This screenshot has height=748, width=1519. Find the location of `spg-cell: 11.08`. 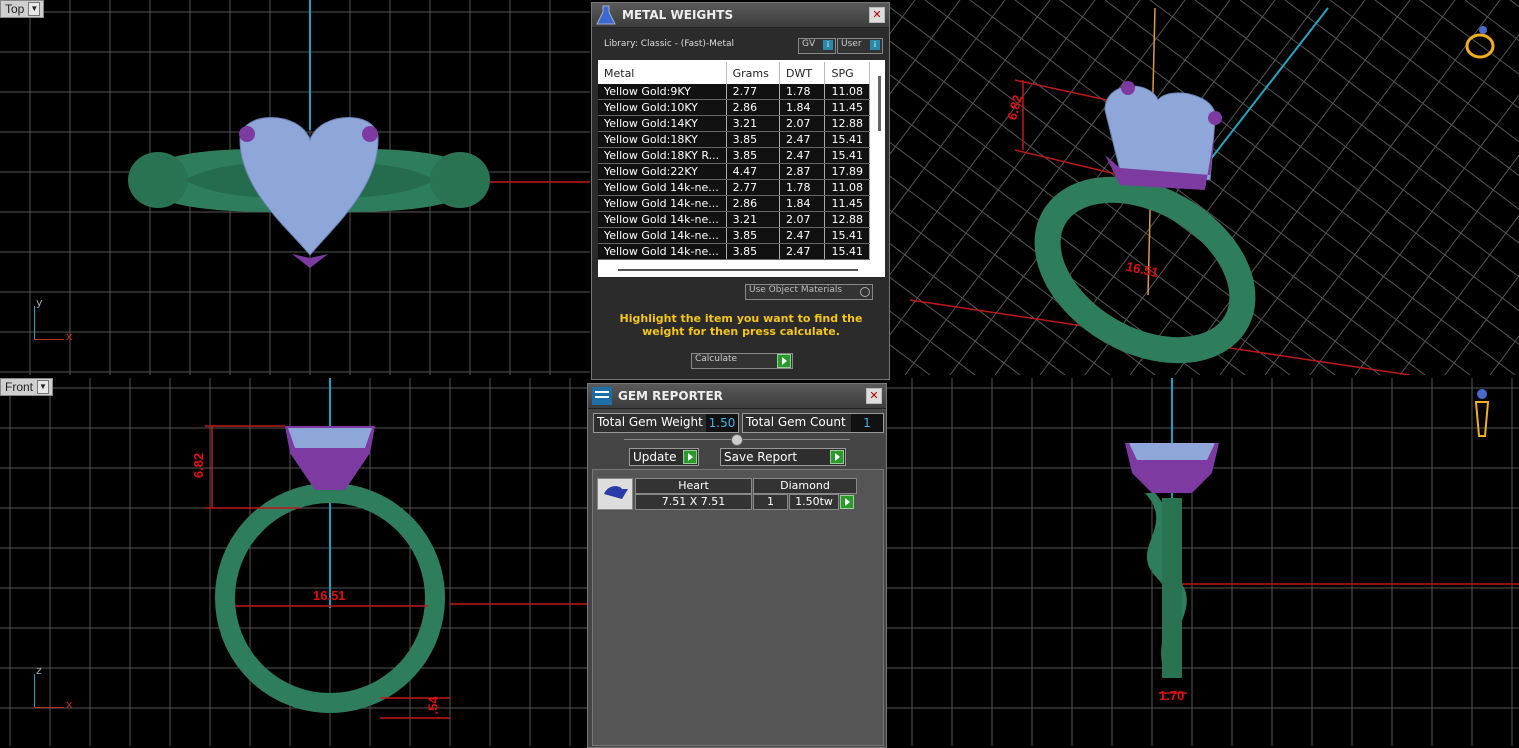

spg-cell: 11.08 is located at coordinates (847, 92).